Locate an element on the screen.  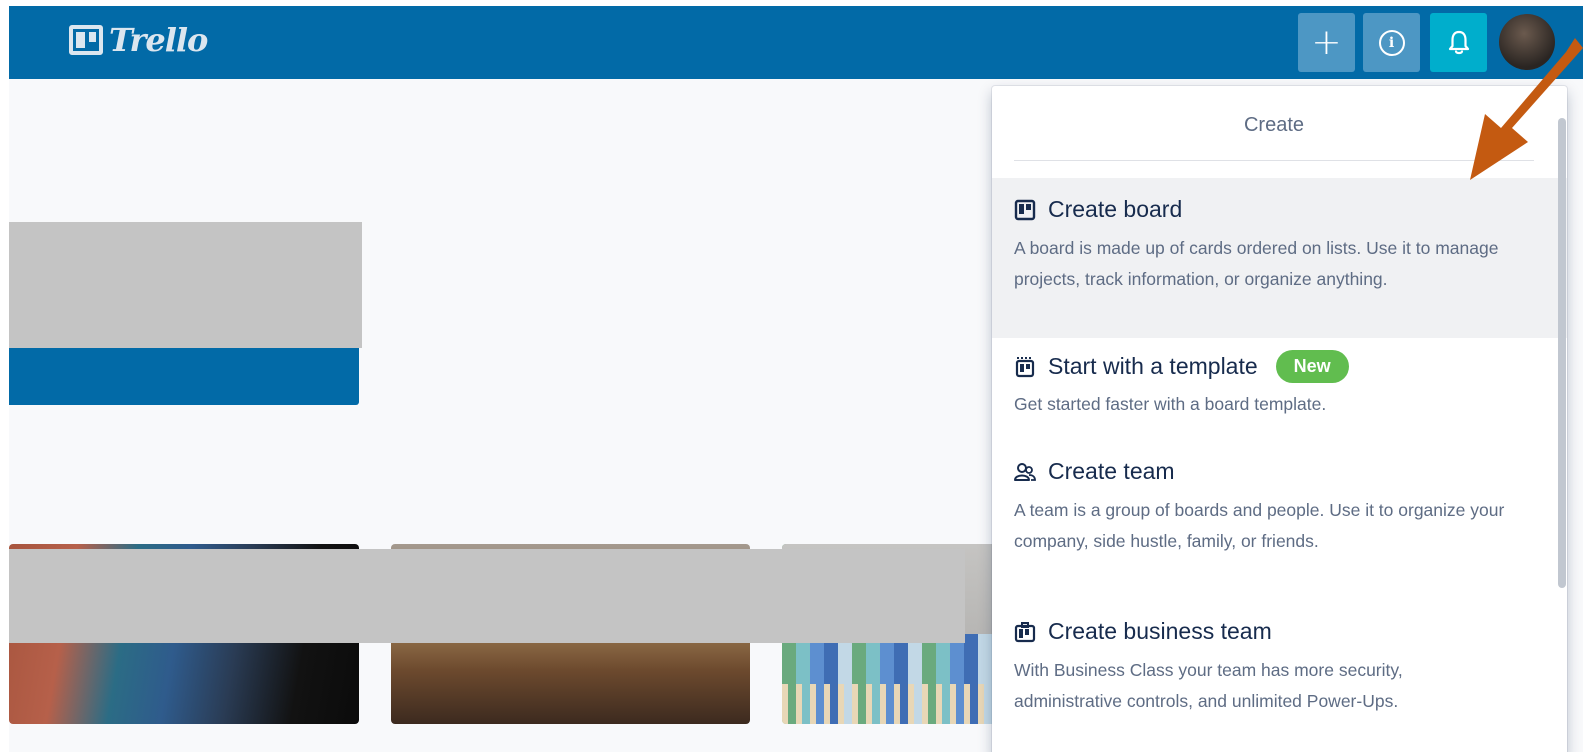
annotation-arrow-icon is located at coordinates (1526, 109).